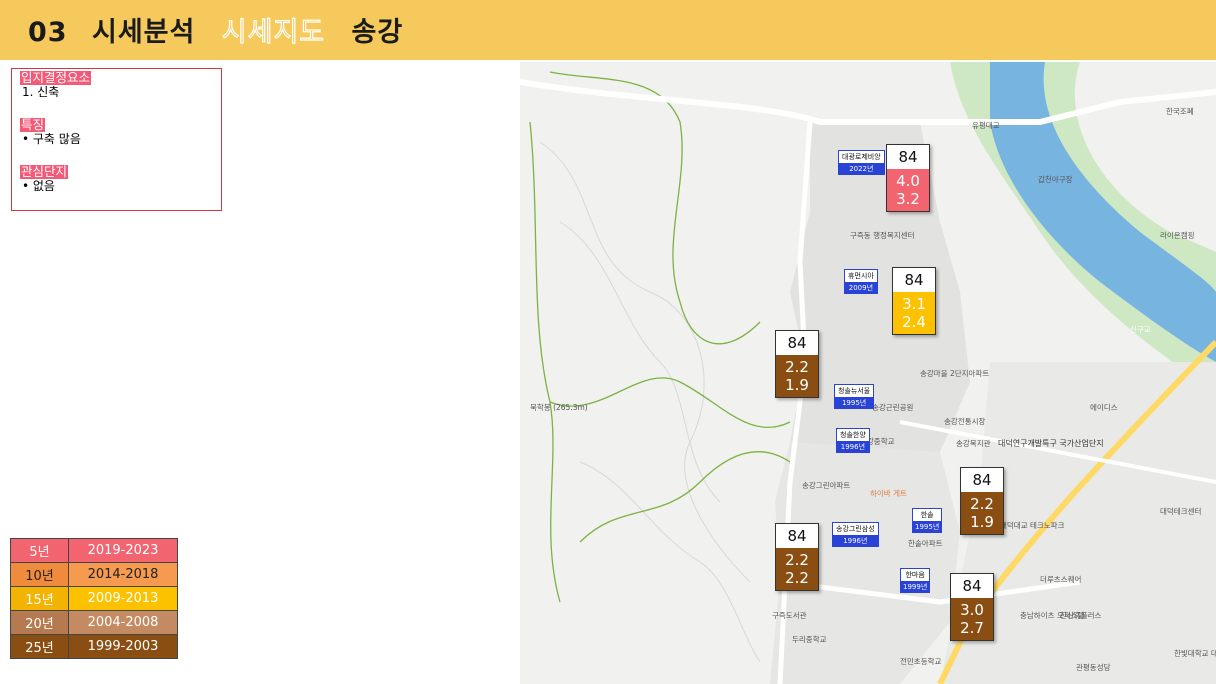 This screenshot has height=684, width=1216. What do you see at coordinates (1093, 667) in the screenshot?
I see `map-label: 관평동성당` at bounding box center [1093, 667].